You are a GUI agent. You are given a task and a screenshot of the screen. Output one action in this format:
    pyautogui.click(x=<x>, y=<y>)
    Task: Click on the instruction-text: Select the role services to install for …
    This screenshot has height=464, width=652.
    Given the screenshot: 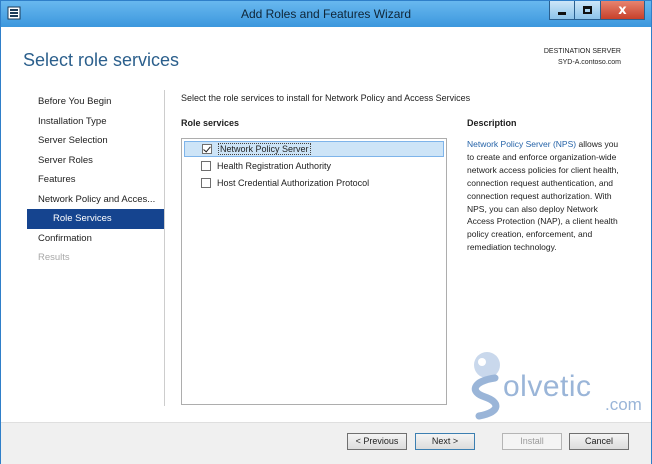 What is the action you would take?
    pyautogui.click(x=326, y=98)
    